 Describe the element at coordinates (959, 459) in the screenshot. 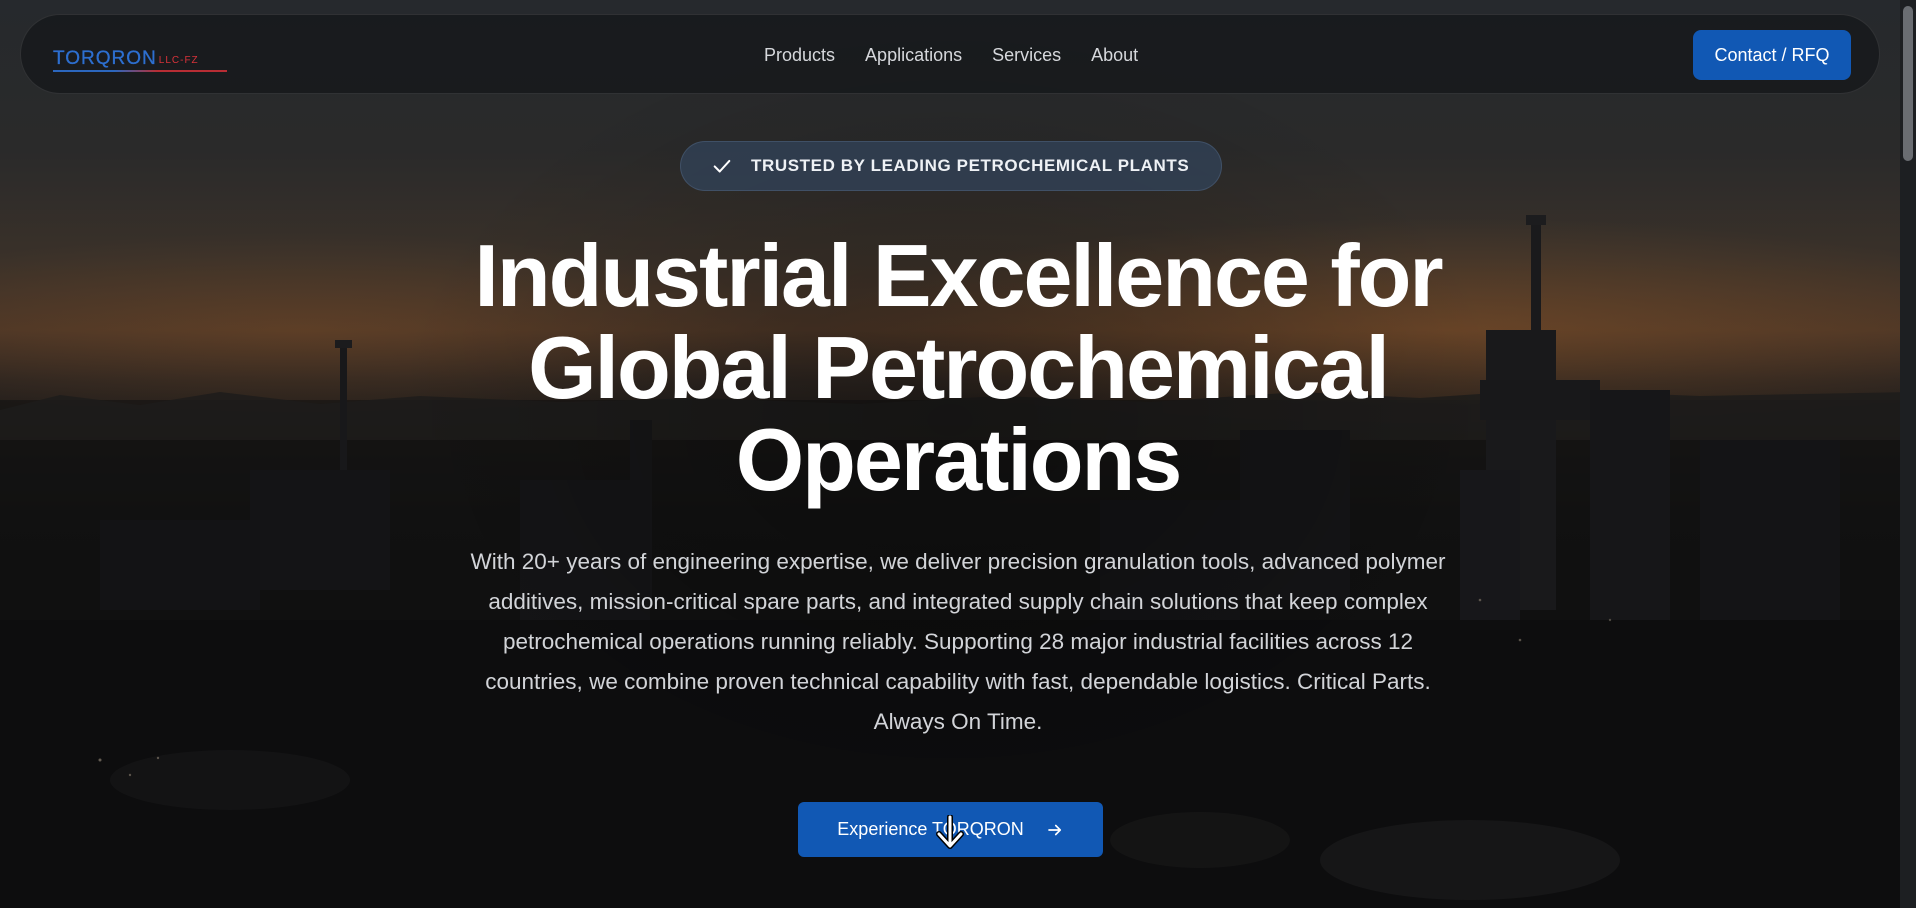

I see `hero-headline-line-3: Operations` at that location.